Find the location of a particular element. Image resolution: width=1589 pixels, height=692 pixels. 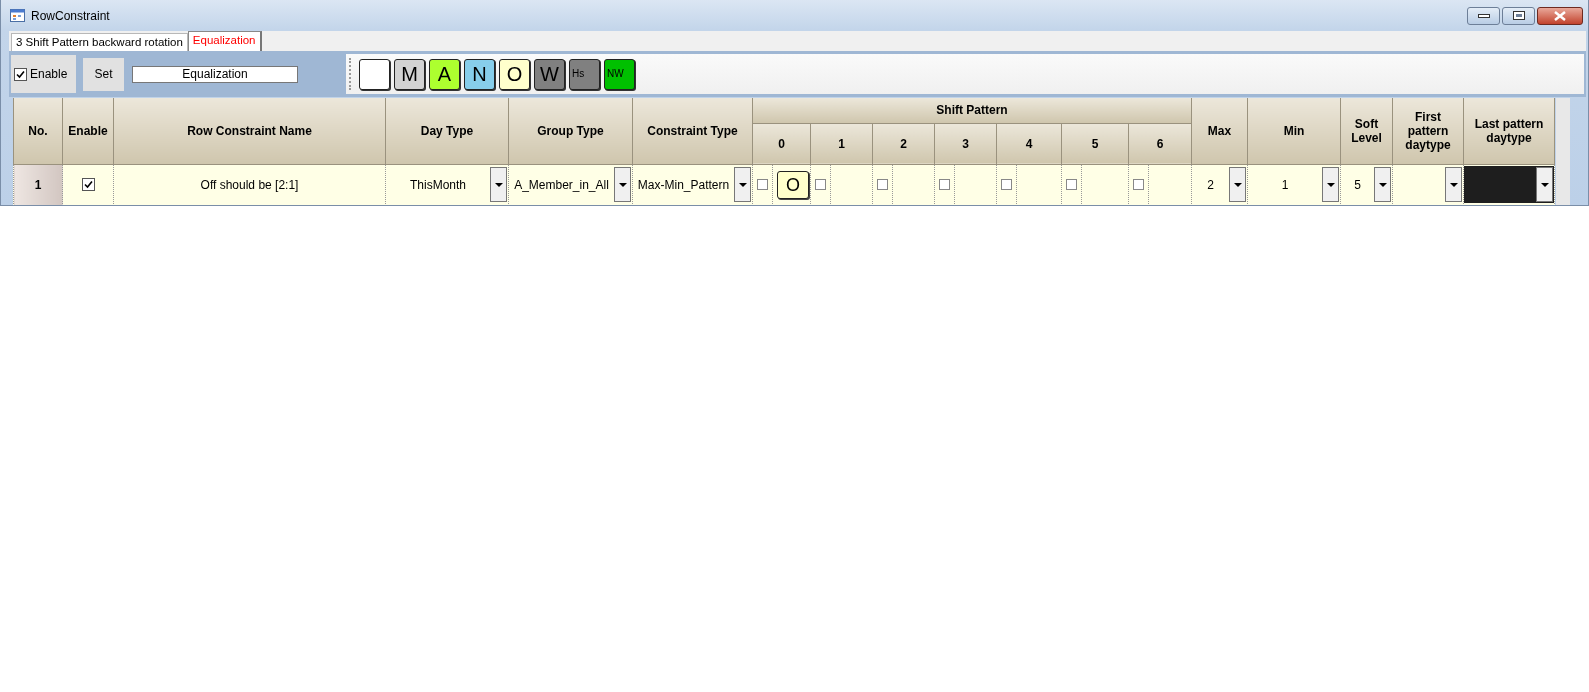

column-header: Last pattern daytype is located at coordinates (1509, 131).